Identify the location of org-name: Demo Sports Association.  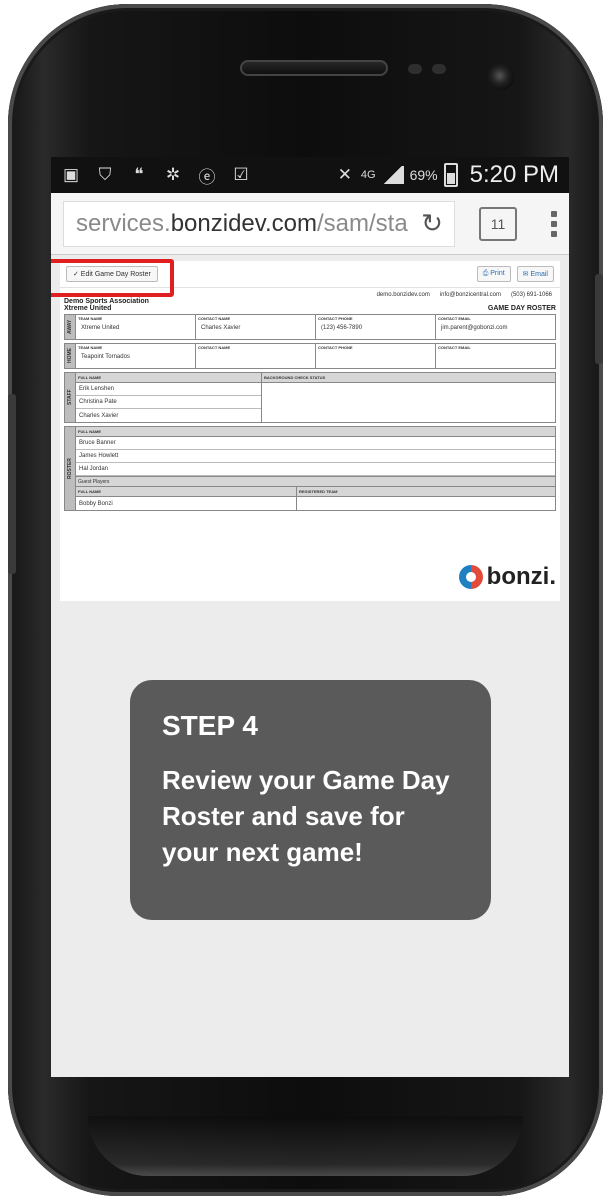
(106, 301).